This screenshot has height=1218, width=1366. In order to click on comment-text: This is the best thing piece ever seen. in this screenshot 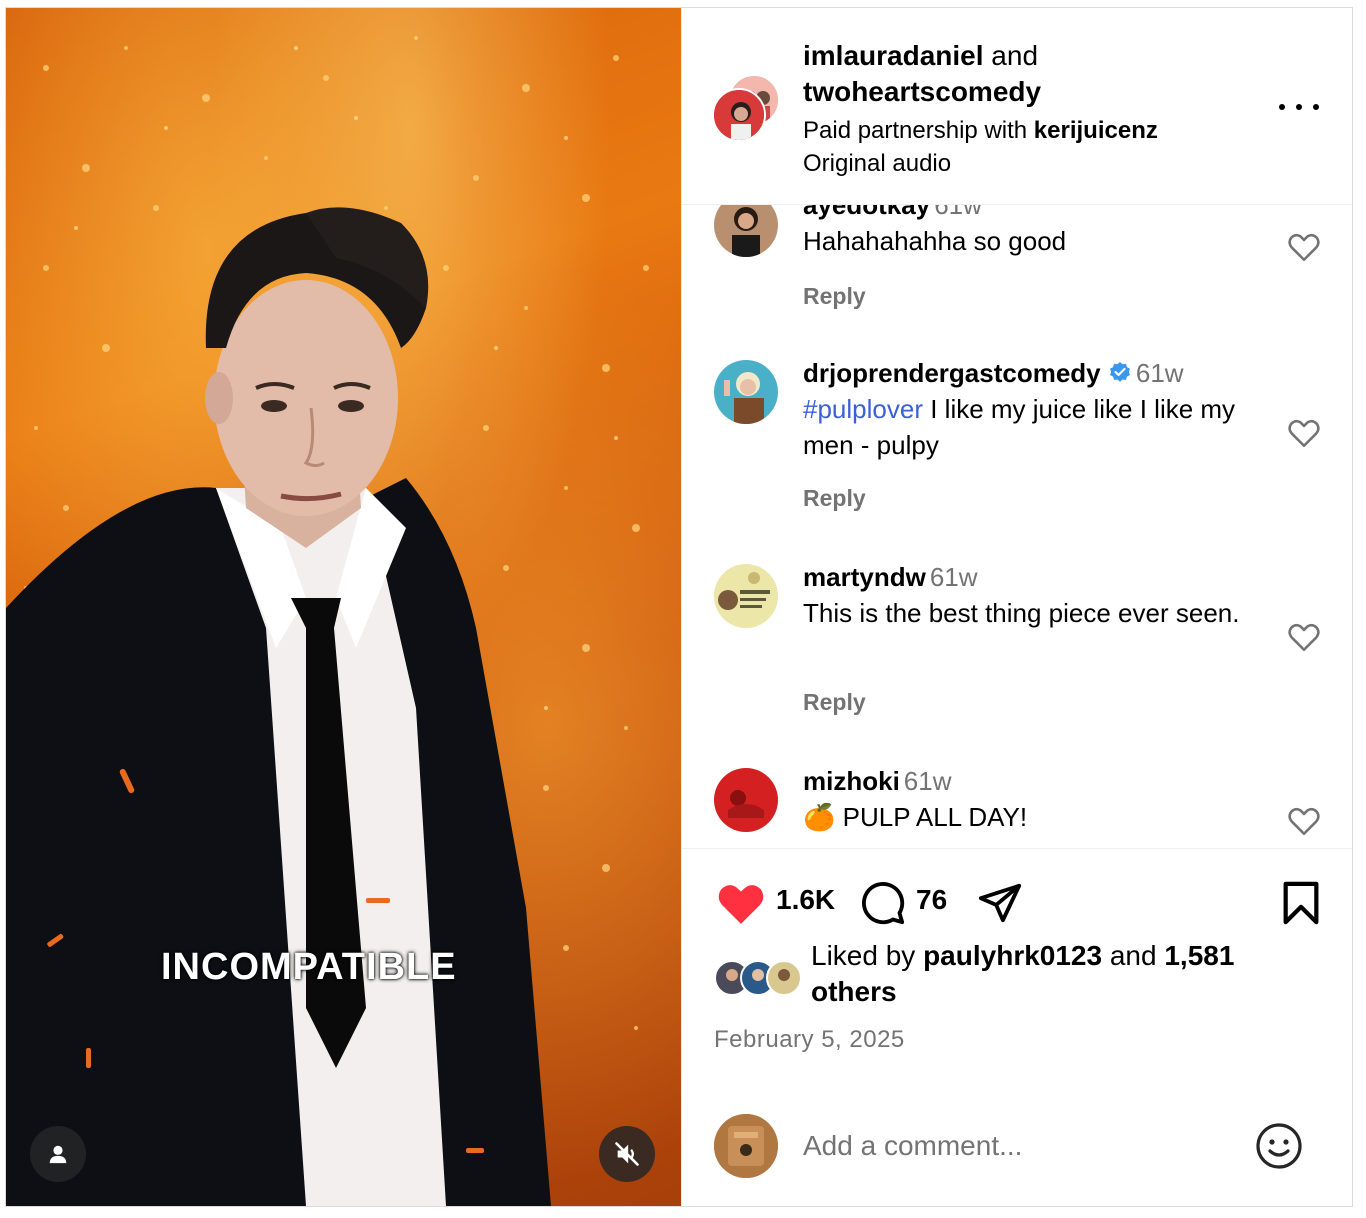, I will do `click(1021, 613)`.